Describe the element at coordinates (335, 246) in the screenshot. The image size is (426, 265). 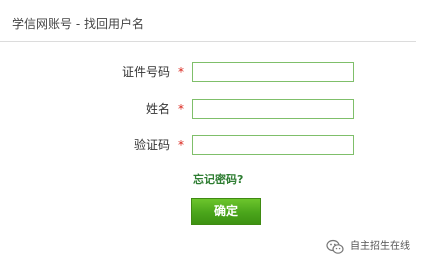
I see `wechat-icon` at that location.